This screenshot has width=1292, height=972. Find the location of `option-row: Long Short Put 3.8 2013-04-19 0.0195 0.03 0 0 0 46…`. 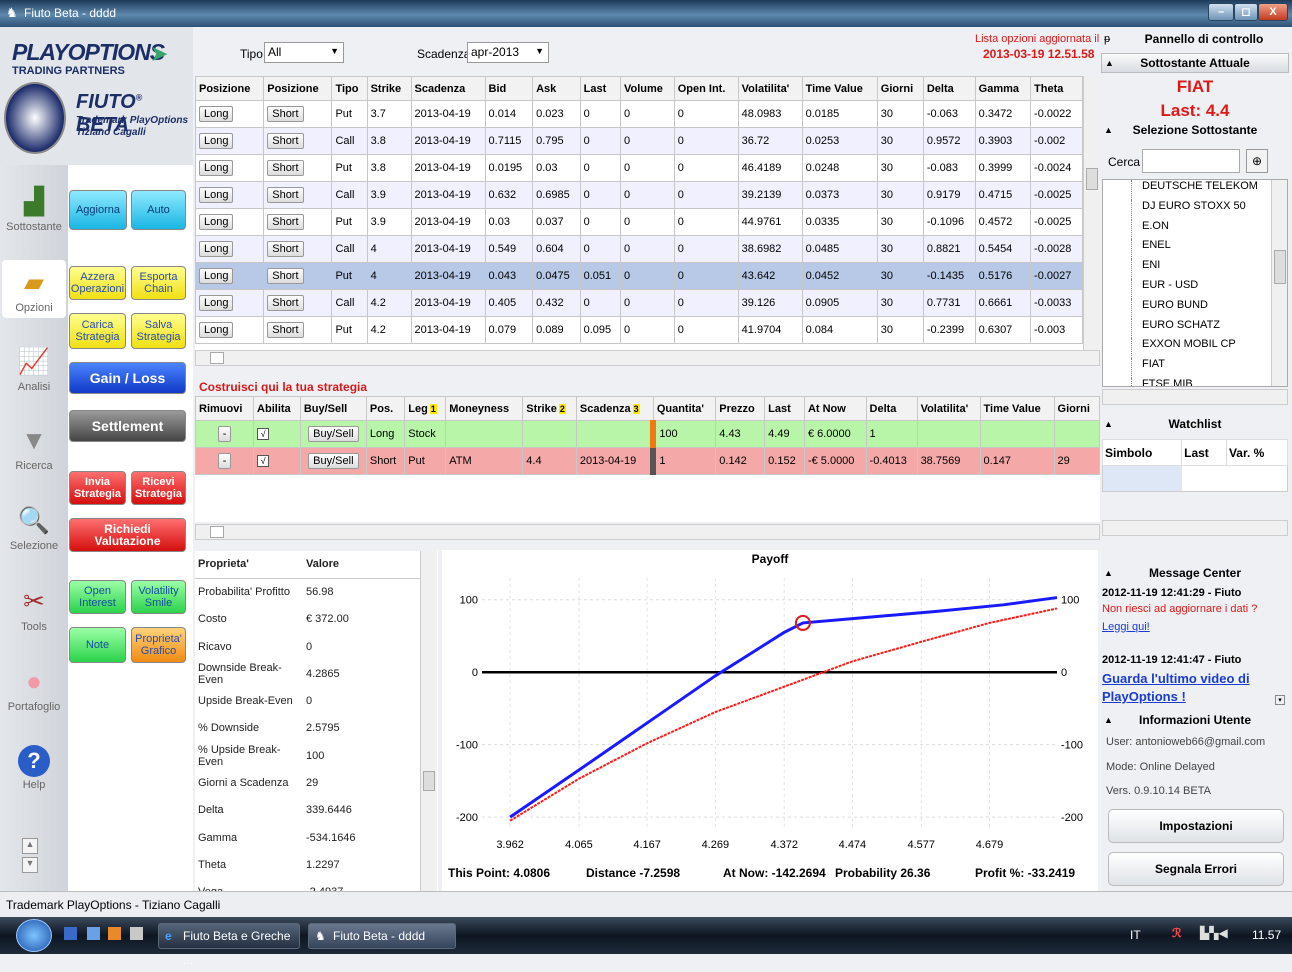

option-row: Long Short Put 3.8 2013-04-19 0.0195 0.03 0 0 0 46… is located at coordinates (639, 168).